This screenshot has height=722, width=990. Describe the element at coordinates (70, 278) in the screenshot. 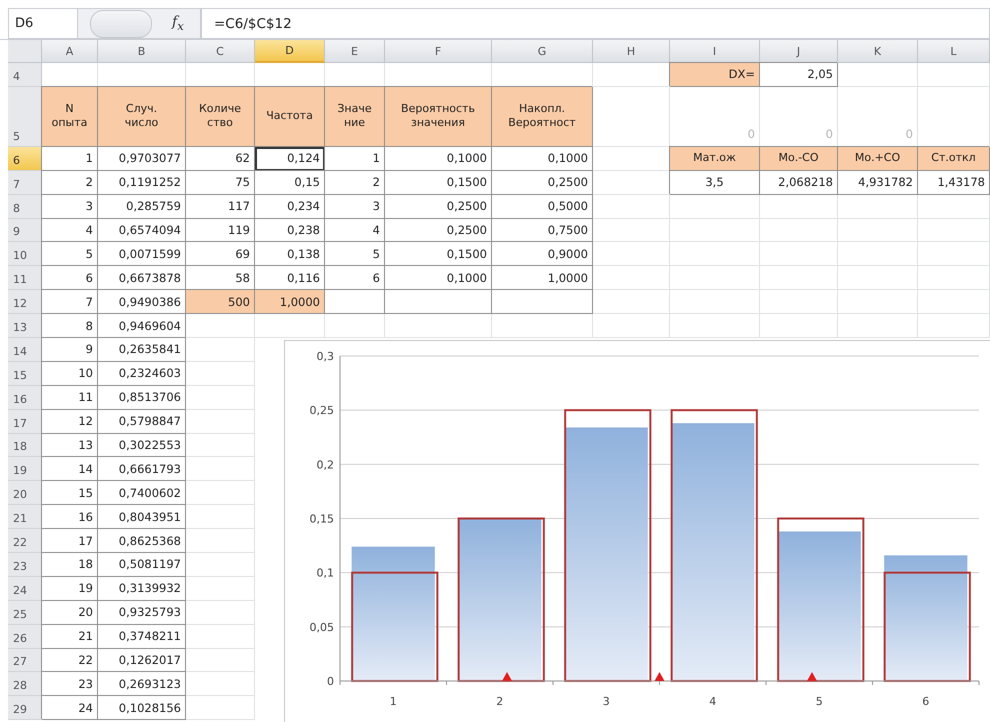

I see `table-cell: 6` at that location.